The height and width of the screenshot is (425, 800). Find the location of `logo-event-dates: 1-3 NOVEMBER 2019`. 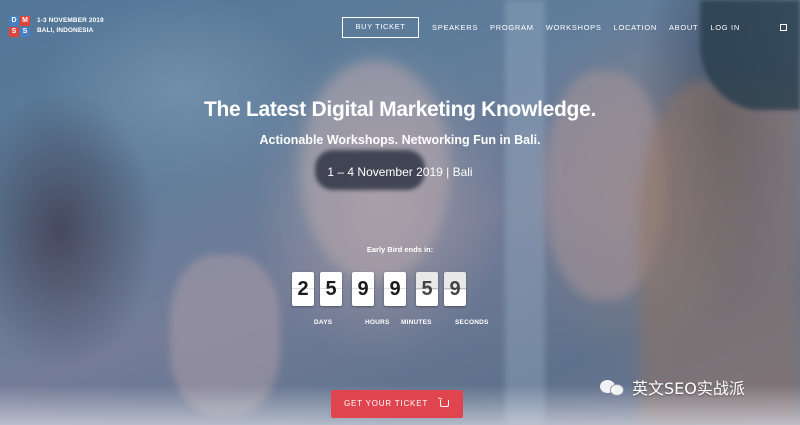

logo-event-dates: 1-3 NOVEMBER 2019 is located at coordinates (70, 20).